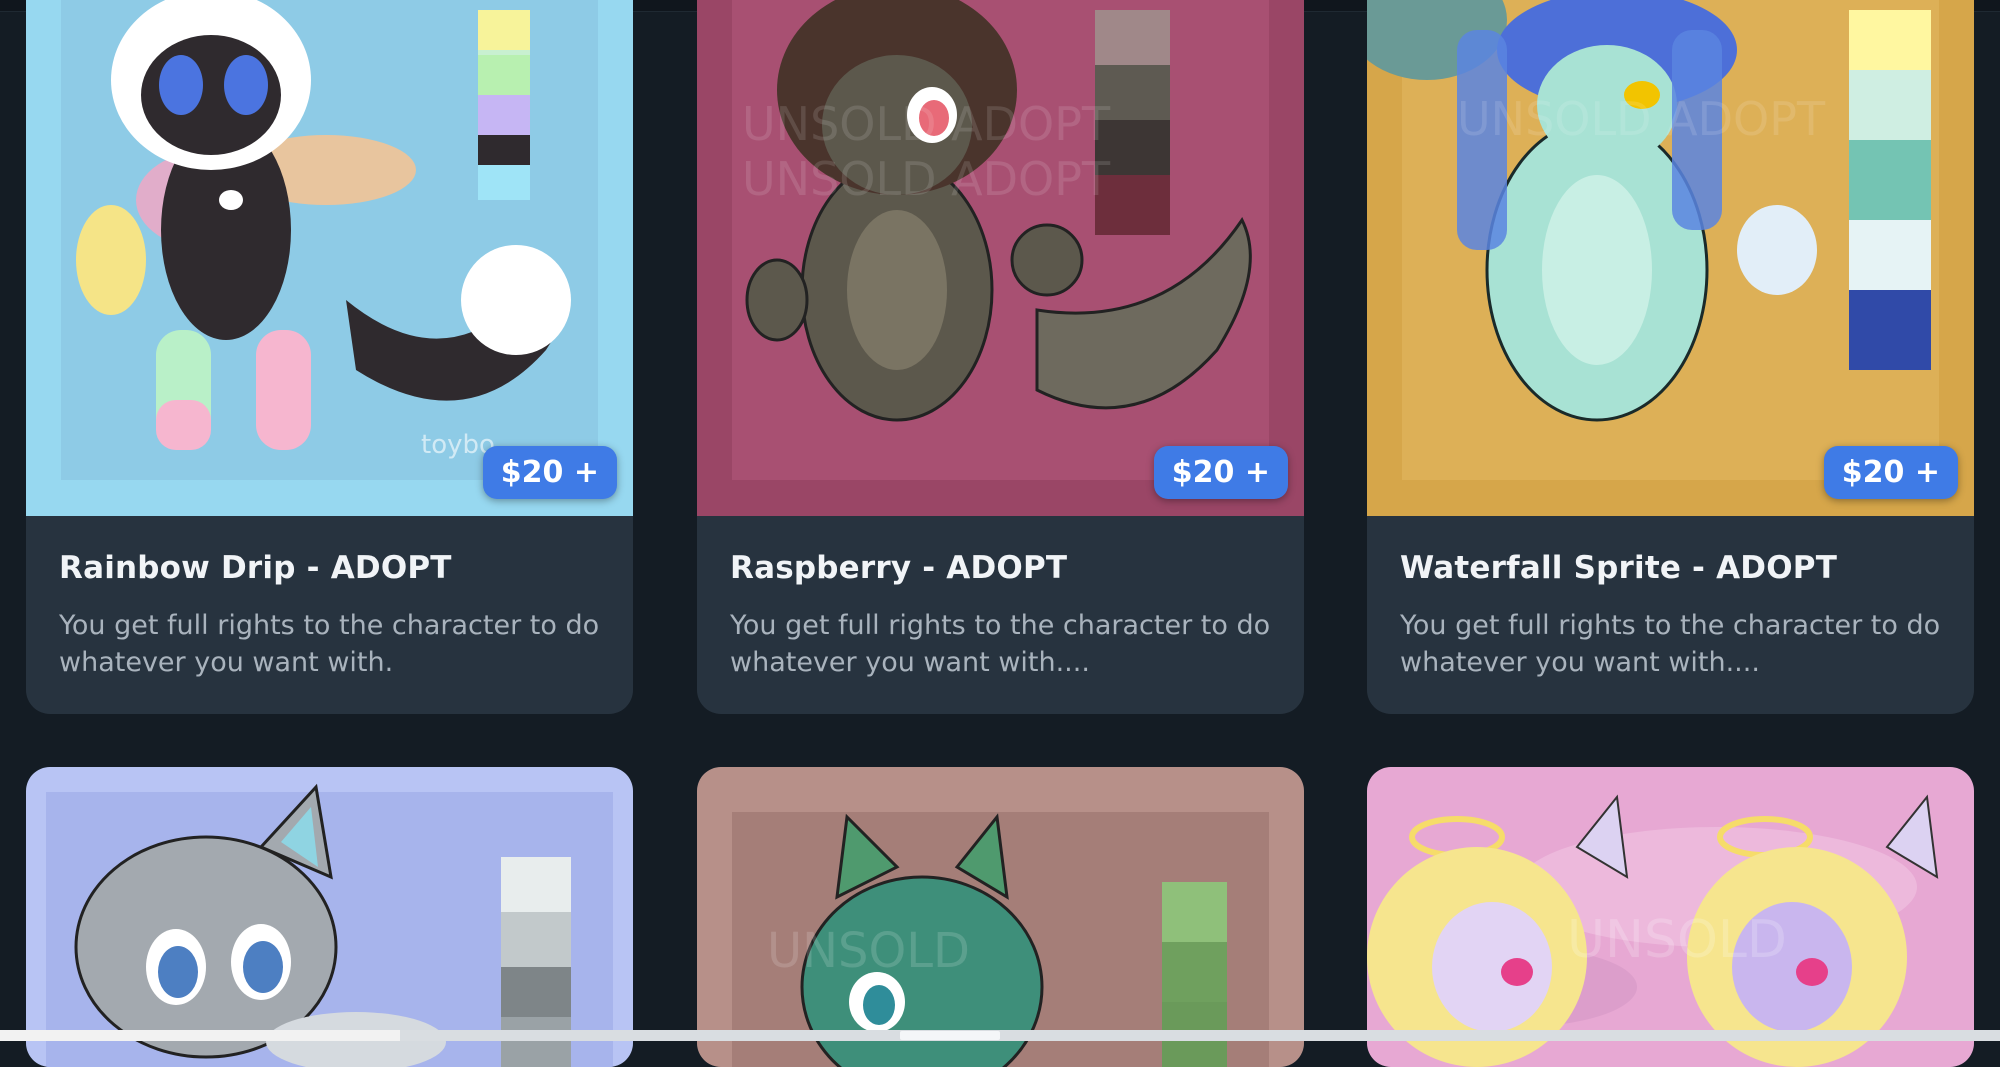 The image size is (2000, 1067). I want to click on character-art-icon, so click(329, 917).